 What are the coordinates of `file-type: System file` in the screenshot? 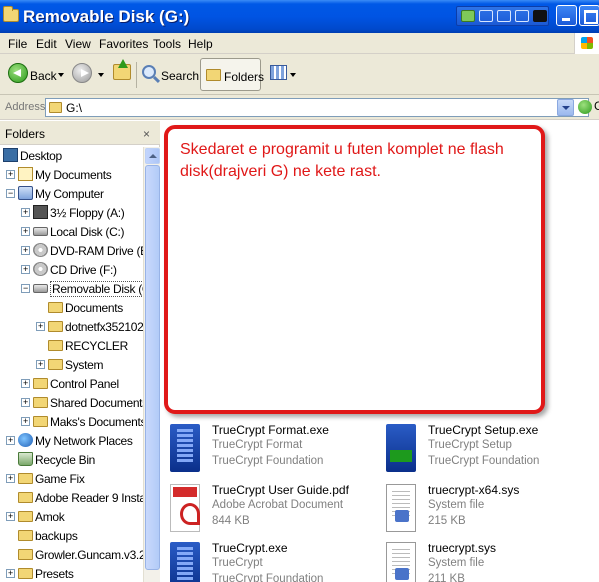 It's located at (456, 563).